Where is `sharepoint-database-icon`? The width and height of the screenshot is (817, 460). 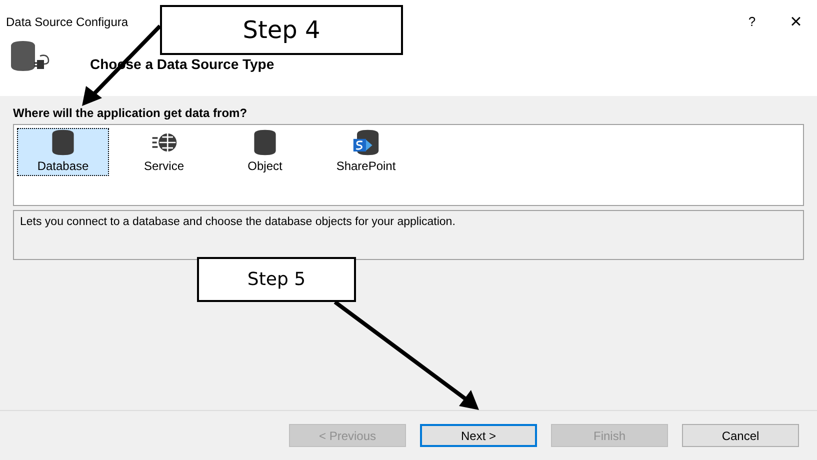
sharepoint-database-icon is located at coordinates (366, 142).